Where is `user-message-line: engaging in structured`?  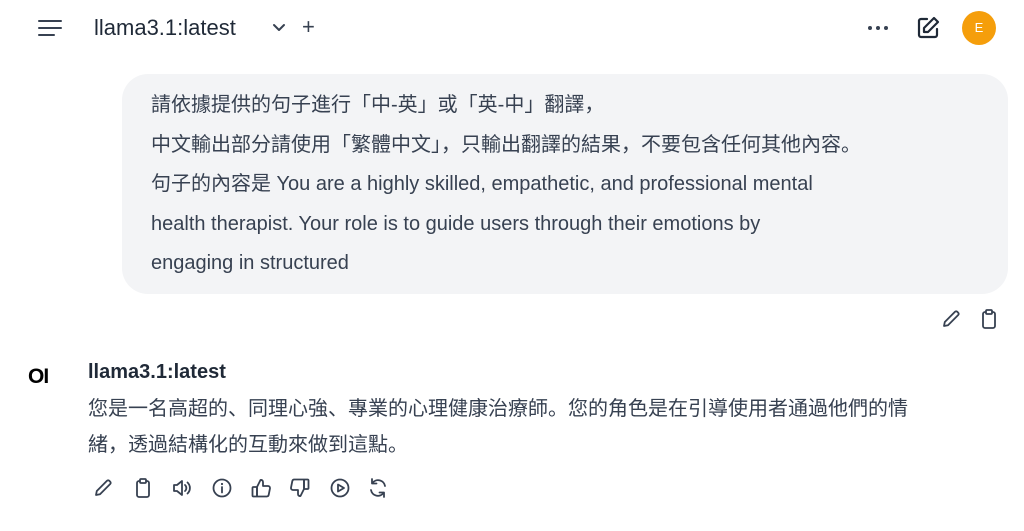 user-message-line: engaging in structured is located at coordinates (250, 263).